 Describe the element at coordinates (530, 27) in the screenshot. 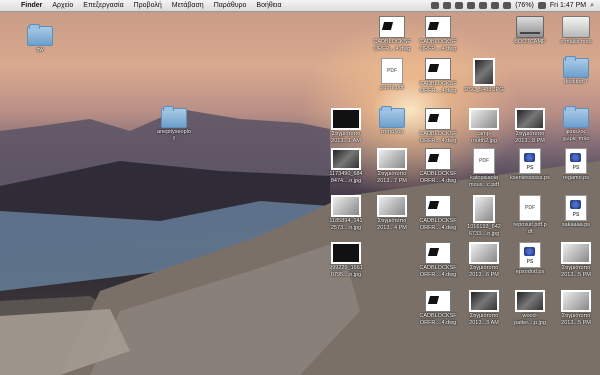

I see `hard-drive-icon` at that location.